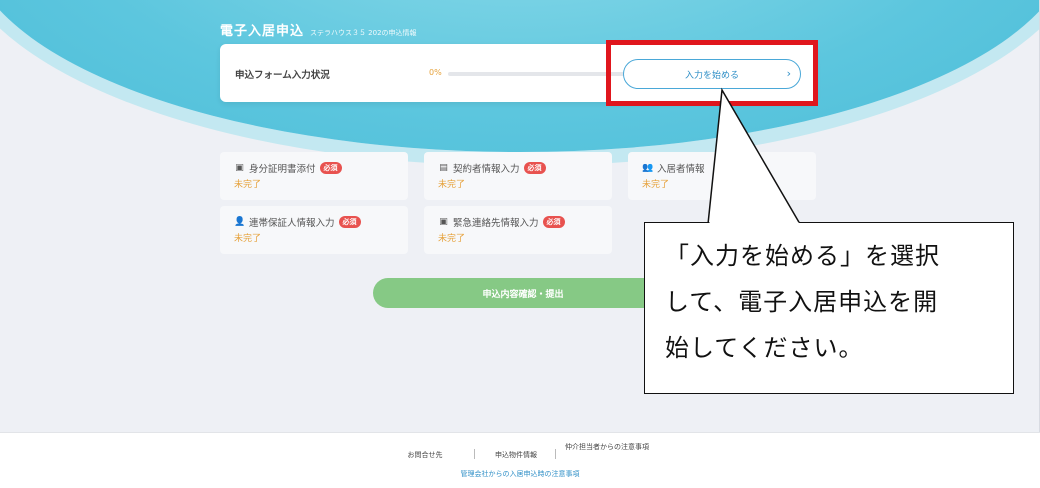 The height and width of the screenshot is (488, 1040). I want to click on footer-link-contact: お問合せ先, so click(425, 455).